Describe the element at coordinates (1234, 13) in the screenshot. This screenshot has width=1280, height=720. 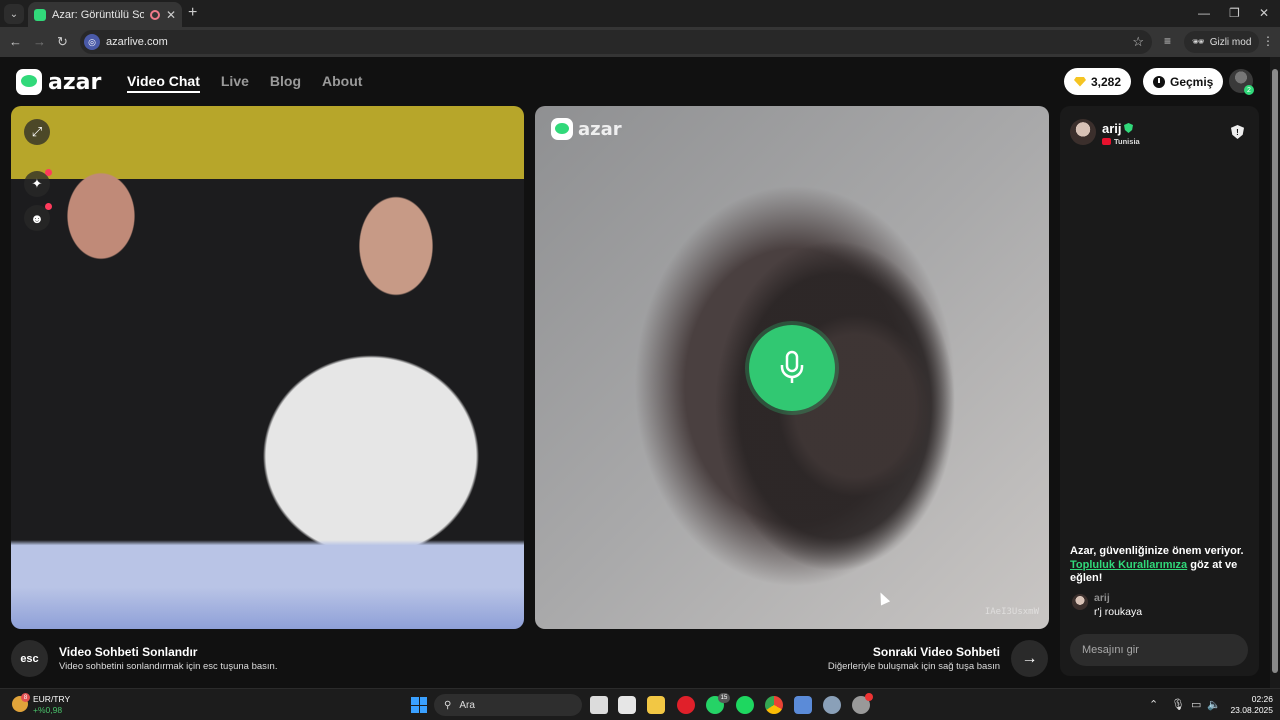
I see `restore-icon: ❐` at that location.